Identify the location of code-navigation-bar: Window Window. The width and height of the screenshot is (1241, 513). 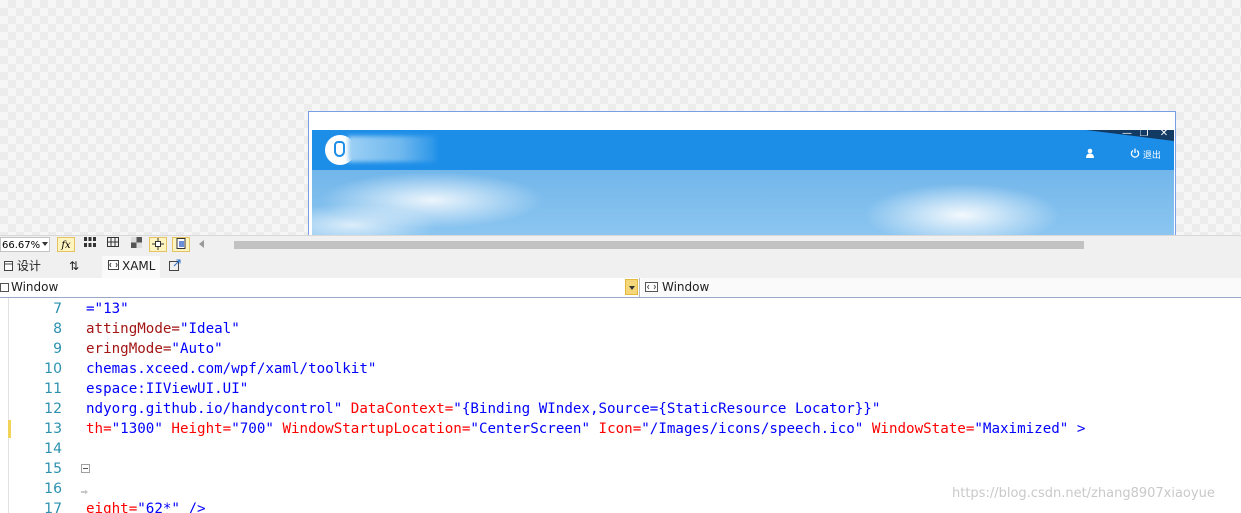
(620, 288).